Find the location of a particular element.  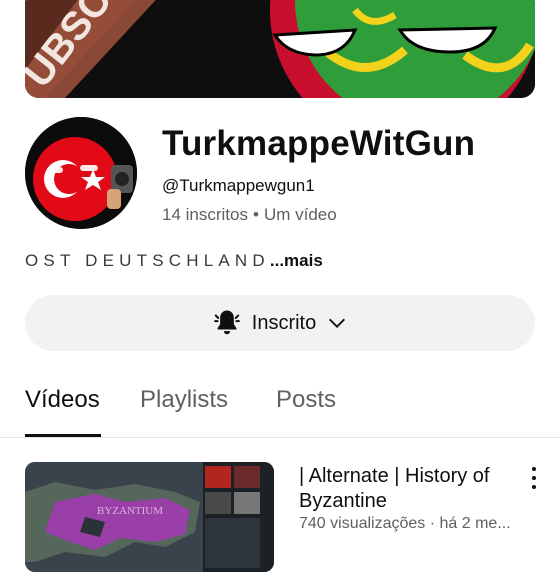

description-text: OST DEUTSCHLAND is located at coordinates (147, 260).